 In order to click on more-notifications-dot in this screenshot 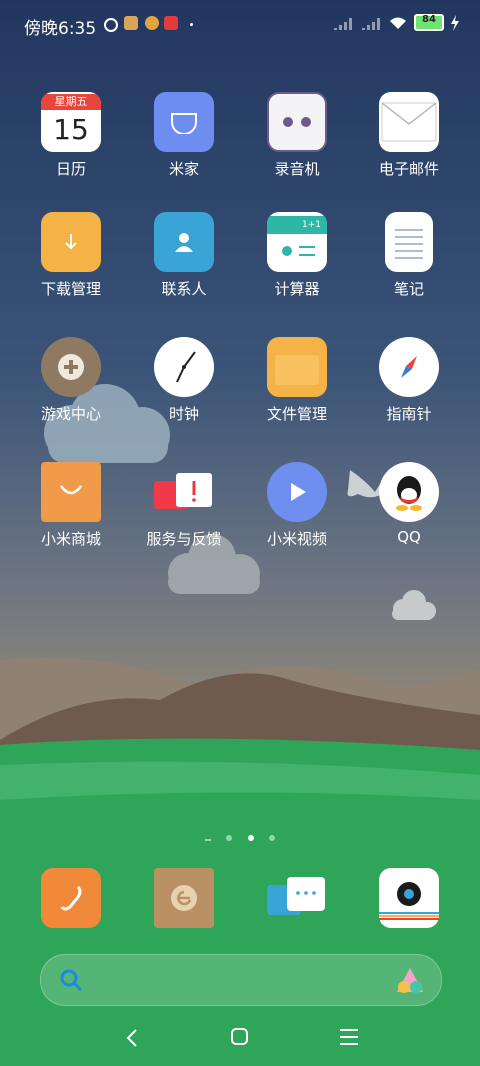, I will do `click(191, 24)`.